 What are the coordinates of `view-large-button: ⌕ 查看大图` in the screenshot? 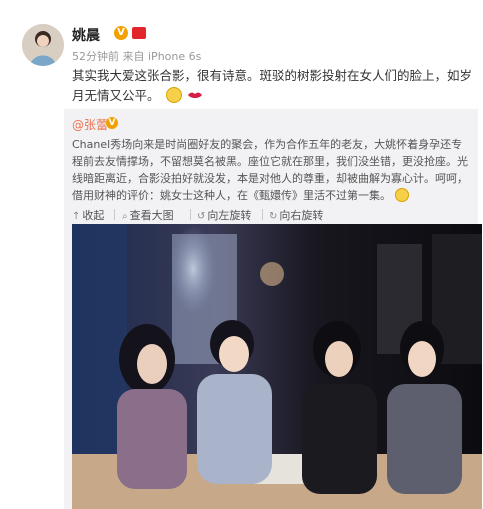 It's located at (148, 215).